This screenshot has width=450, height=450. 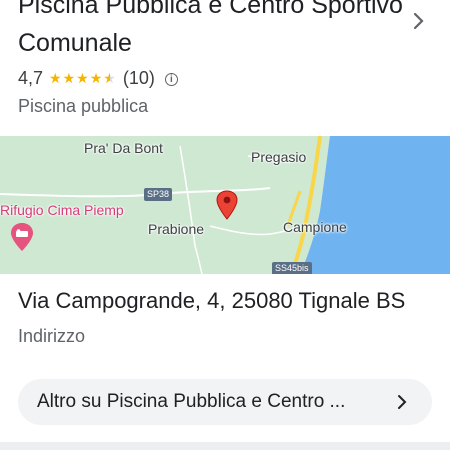 I want to click on place-category: Piscina pubblica, so click(x=83, y=106).